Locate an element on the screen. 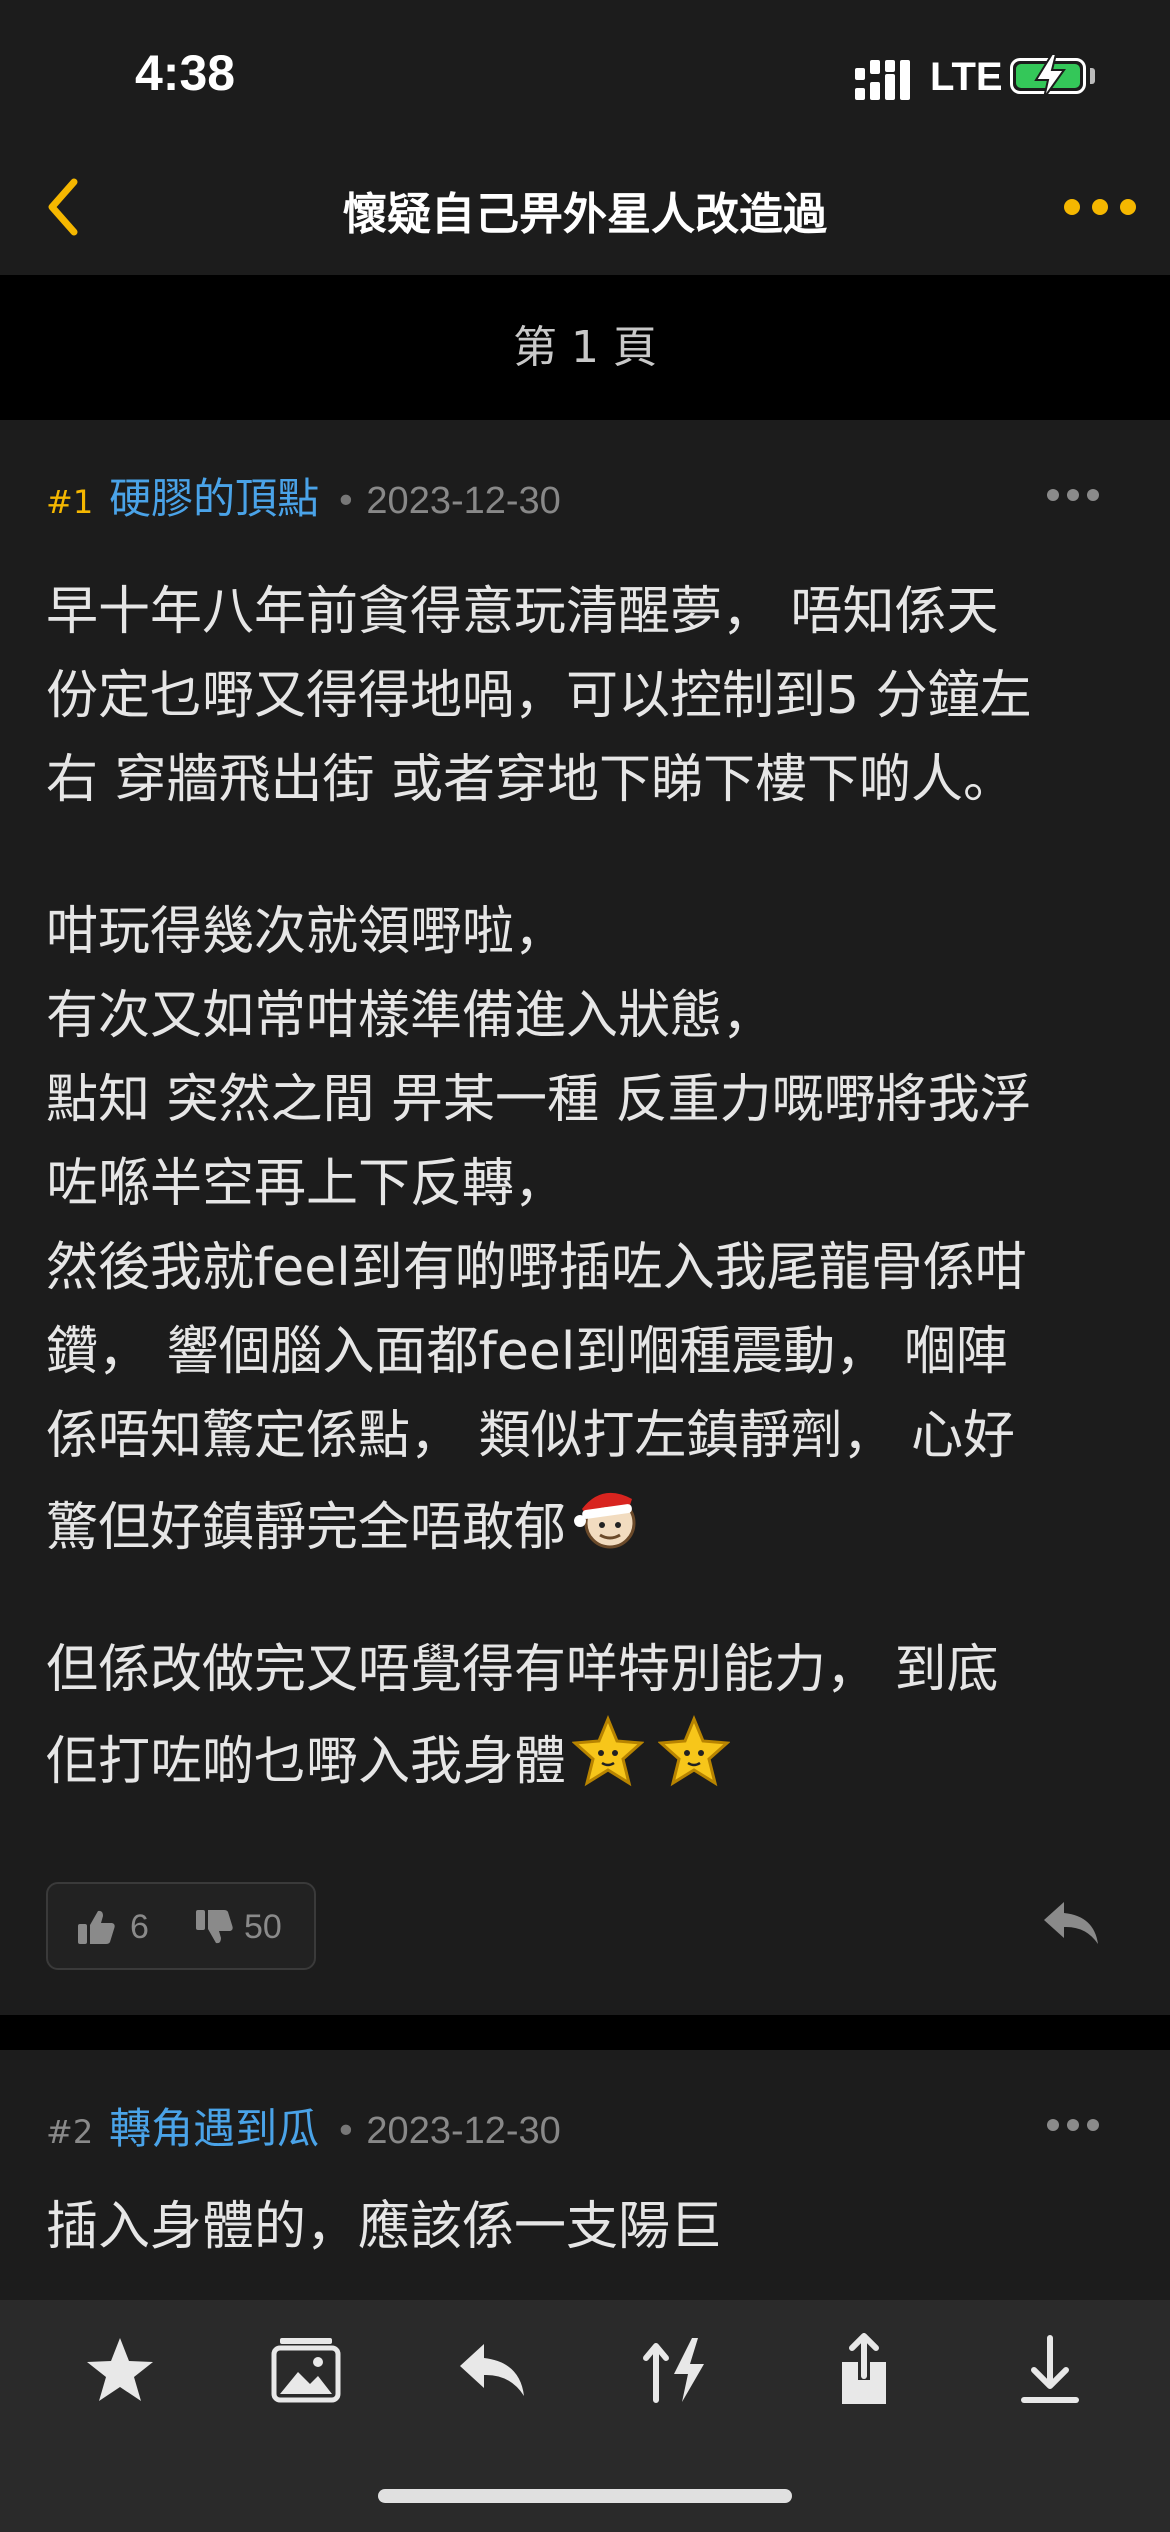 This screenshot has width=1170, height=2532. post-username: 轉角遇到瓜 is located at coordinates (214, 2125).